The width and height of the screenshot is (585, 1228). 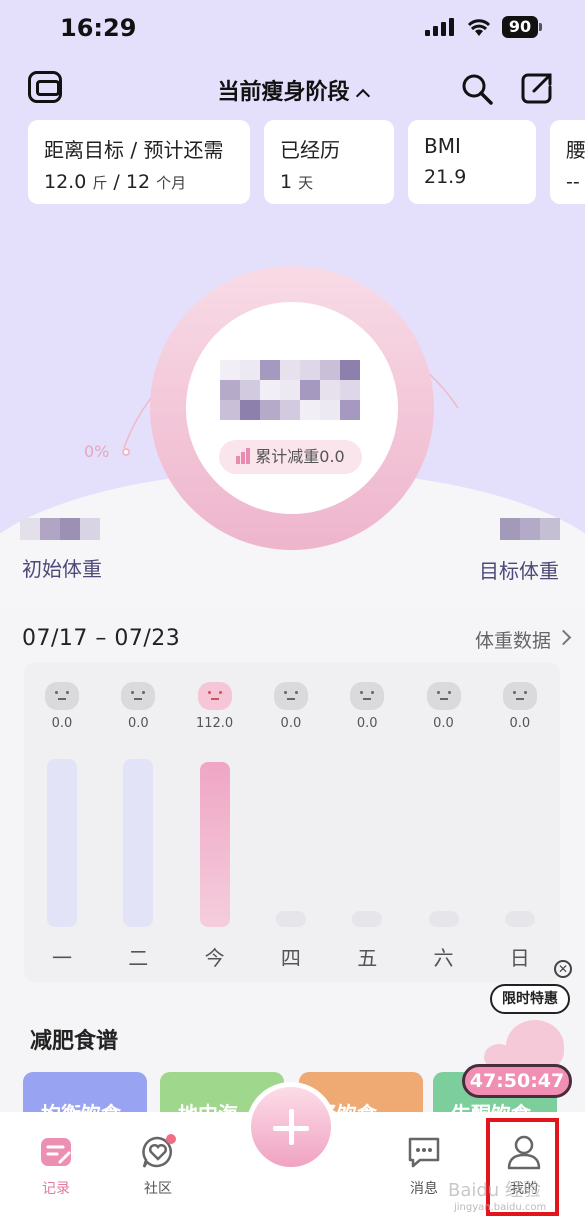 What do you see at coordinates (300, 456) in the screenshot?
I see `total-loss-text: 累计减重0.0` at bounding box center [300, 456].